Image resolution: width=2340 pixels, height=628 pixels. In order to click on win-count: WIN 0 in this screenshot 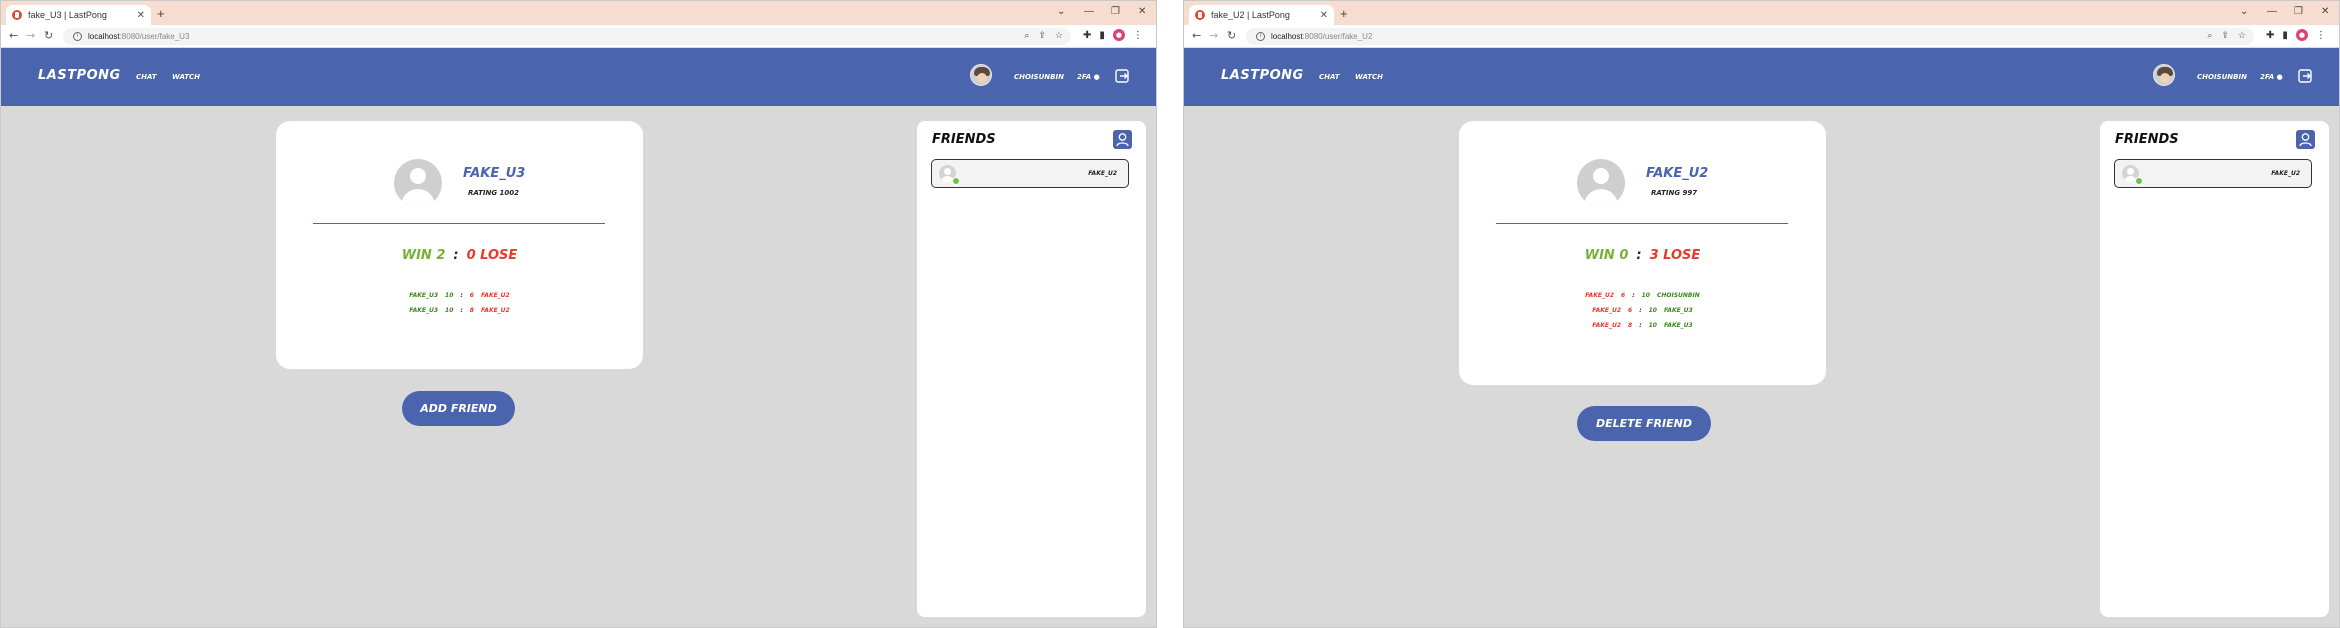, I will do `click(1606, 255)`.